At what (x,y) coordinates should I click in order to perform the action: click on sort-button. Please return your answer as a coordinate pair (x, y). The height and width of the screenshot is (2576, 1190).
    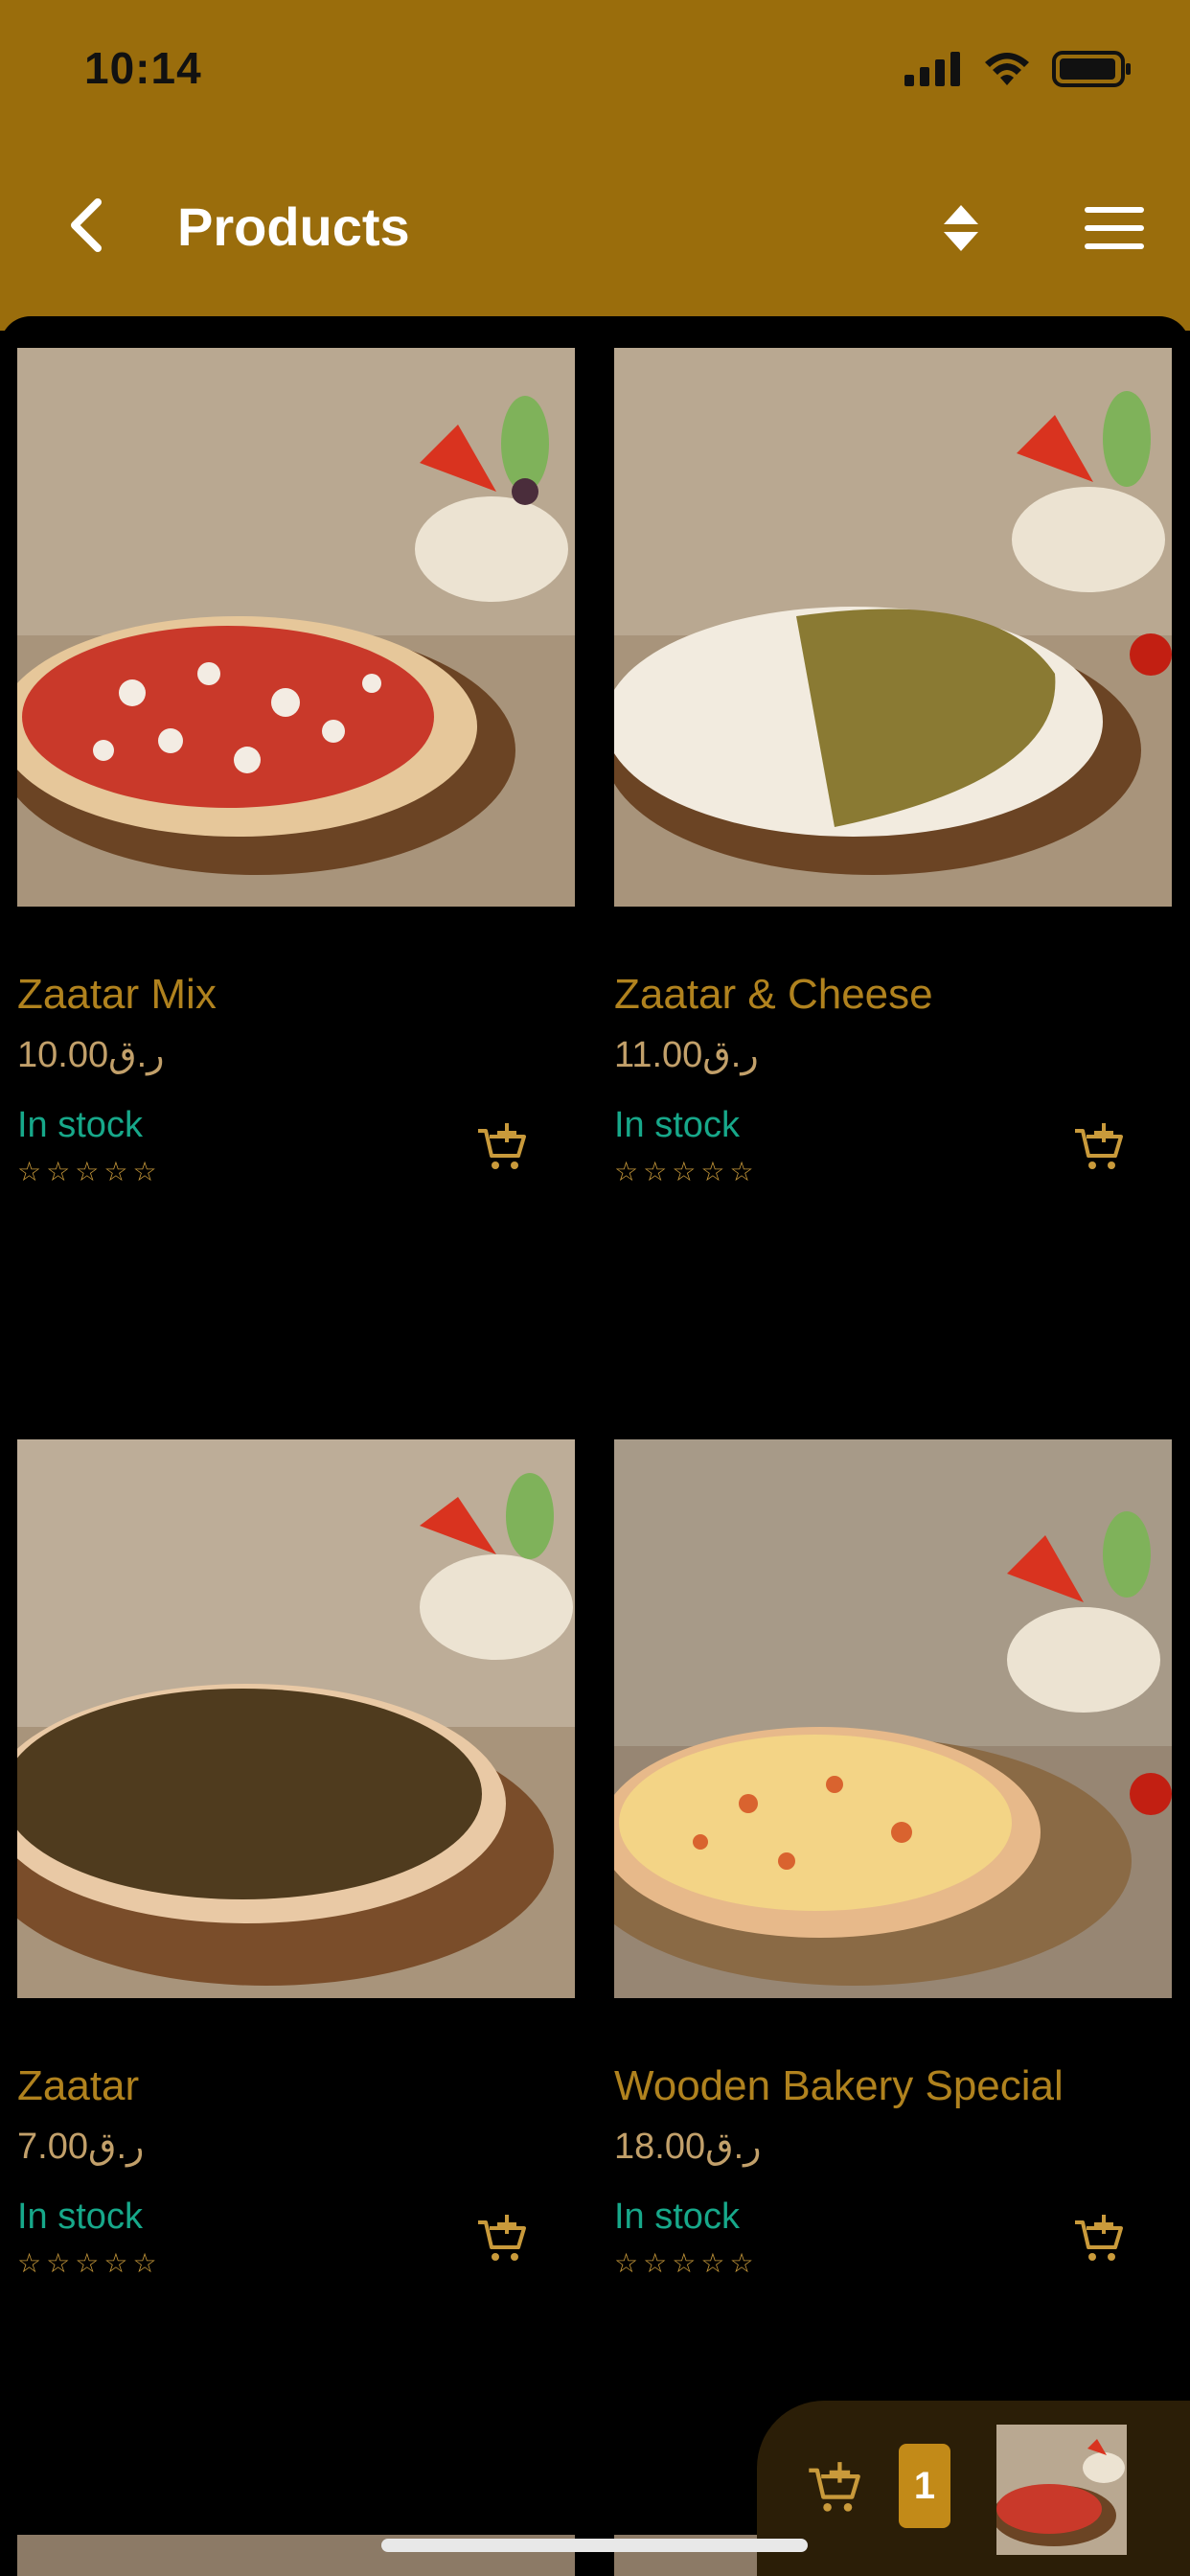
    Looking at the image, I should click on (961, 228).